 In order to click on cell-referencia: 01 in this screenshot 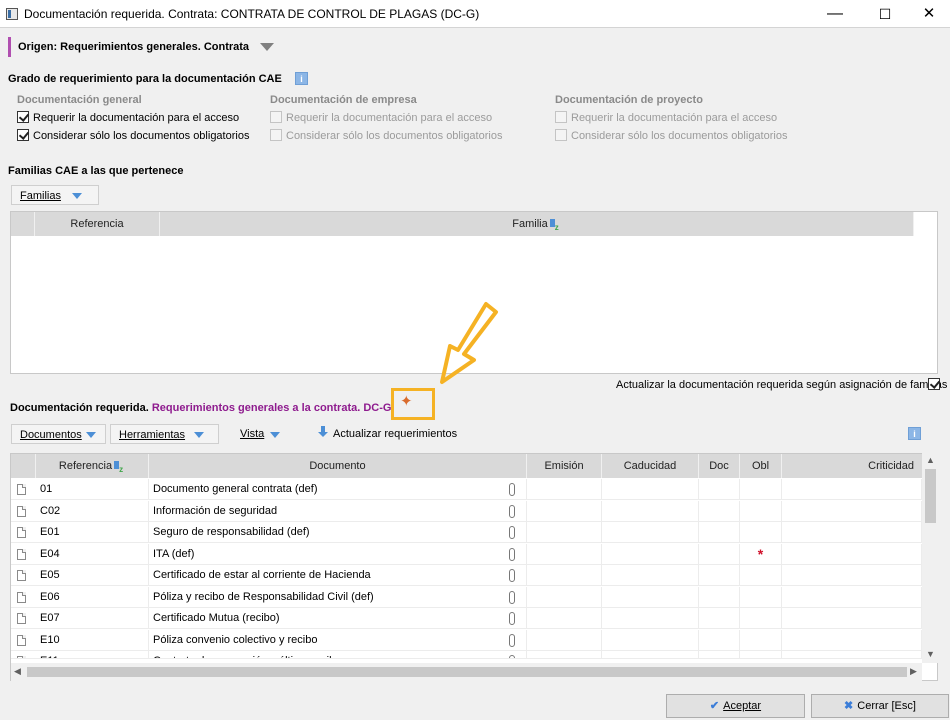, I will do `click(92, 489)`.